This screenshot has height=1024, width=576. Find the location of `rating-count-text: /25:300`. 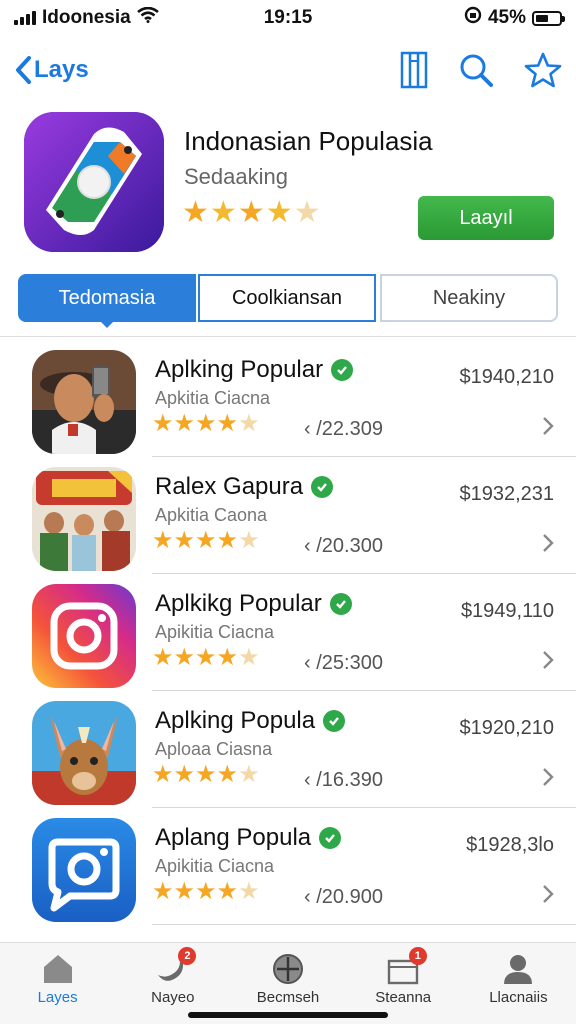

rating-count-text: /25:300 is located at coordinates (349, 663).